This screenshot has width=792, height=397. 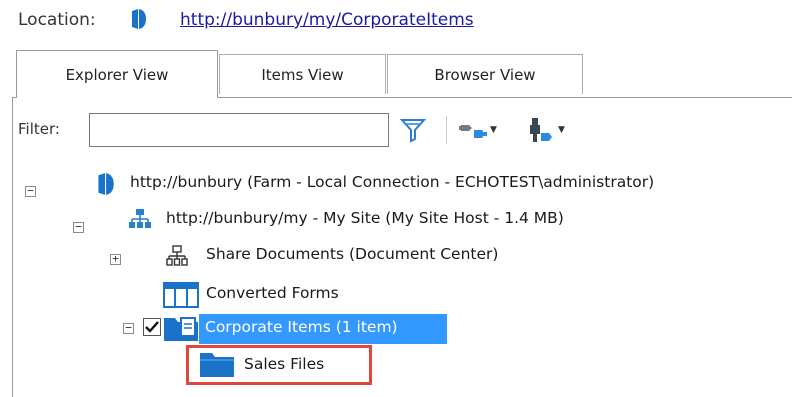 What do you see at coordinates (327, 20) in the screenshot?
I see `location-url-link: http://bunbury/my/CorporateItems` at bounding box center [327, 20].